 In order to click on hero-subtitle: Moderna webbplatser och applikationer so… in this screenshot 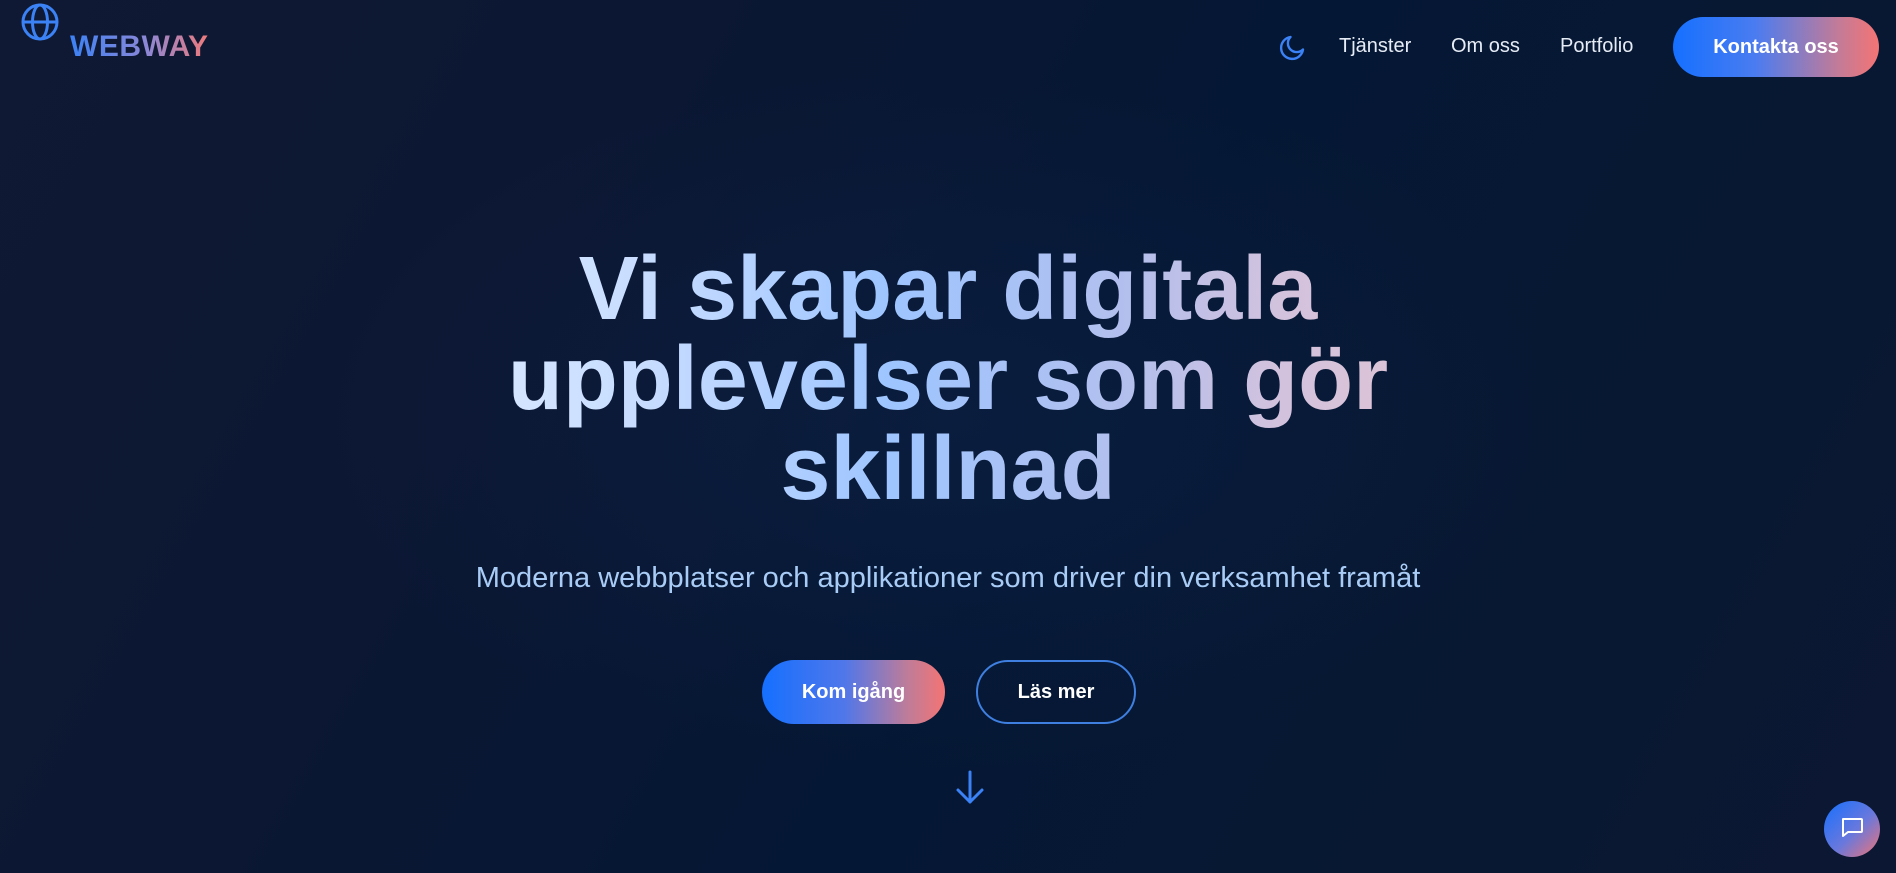, I will do `click(948, 578)`.